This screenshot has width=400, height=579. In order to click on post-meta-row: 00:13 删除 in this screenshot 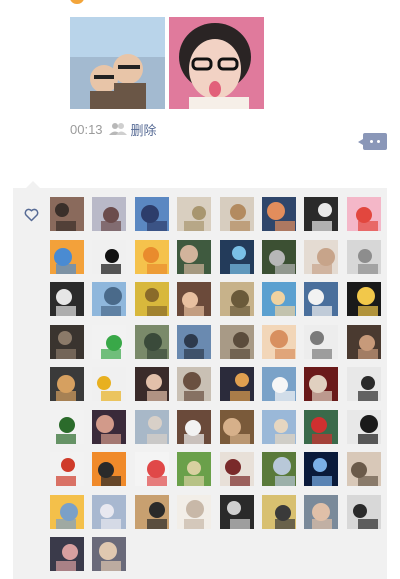, I will do `click(113, 129)`.